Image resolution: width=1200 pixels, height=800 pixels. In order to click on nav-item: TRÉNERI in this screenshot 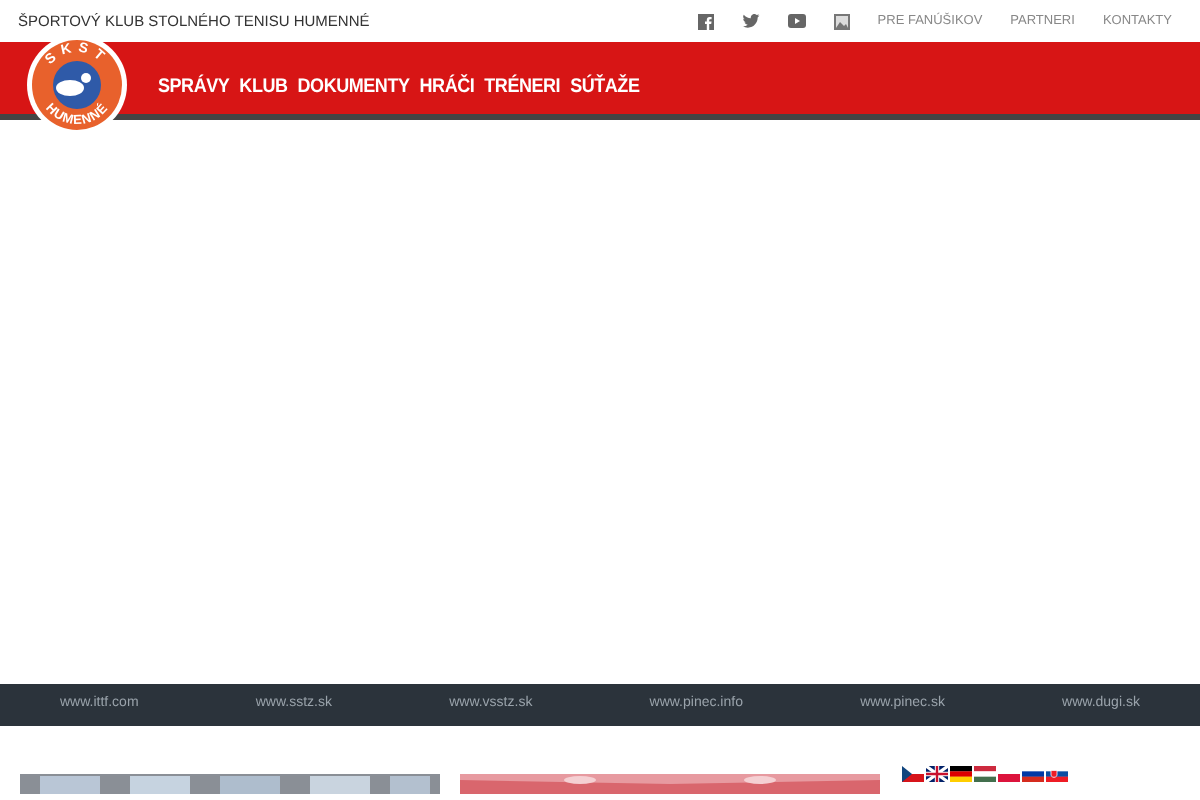, I will do `click(522, 86)`.